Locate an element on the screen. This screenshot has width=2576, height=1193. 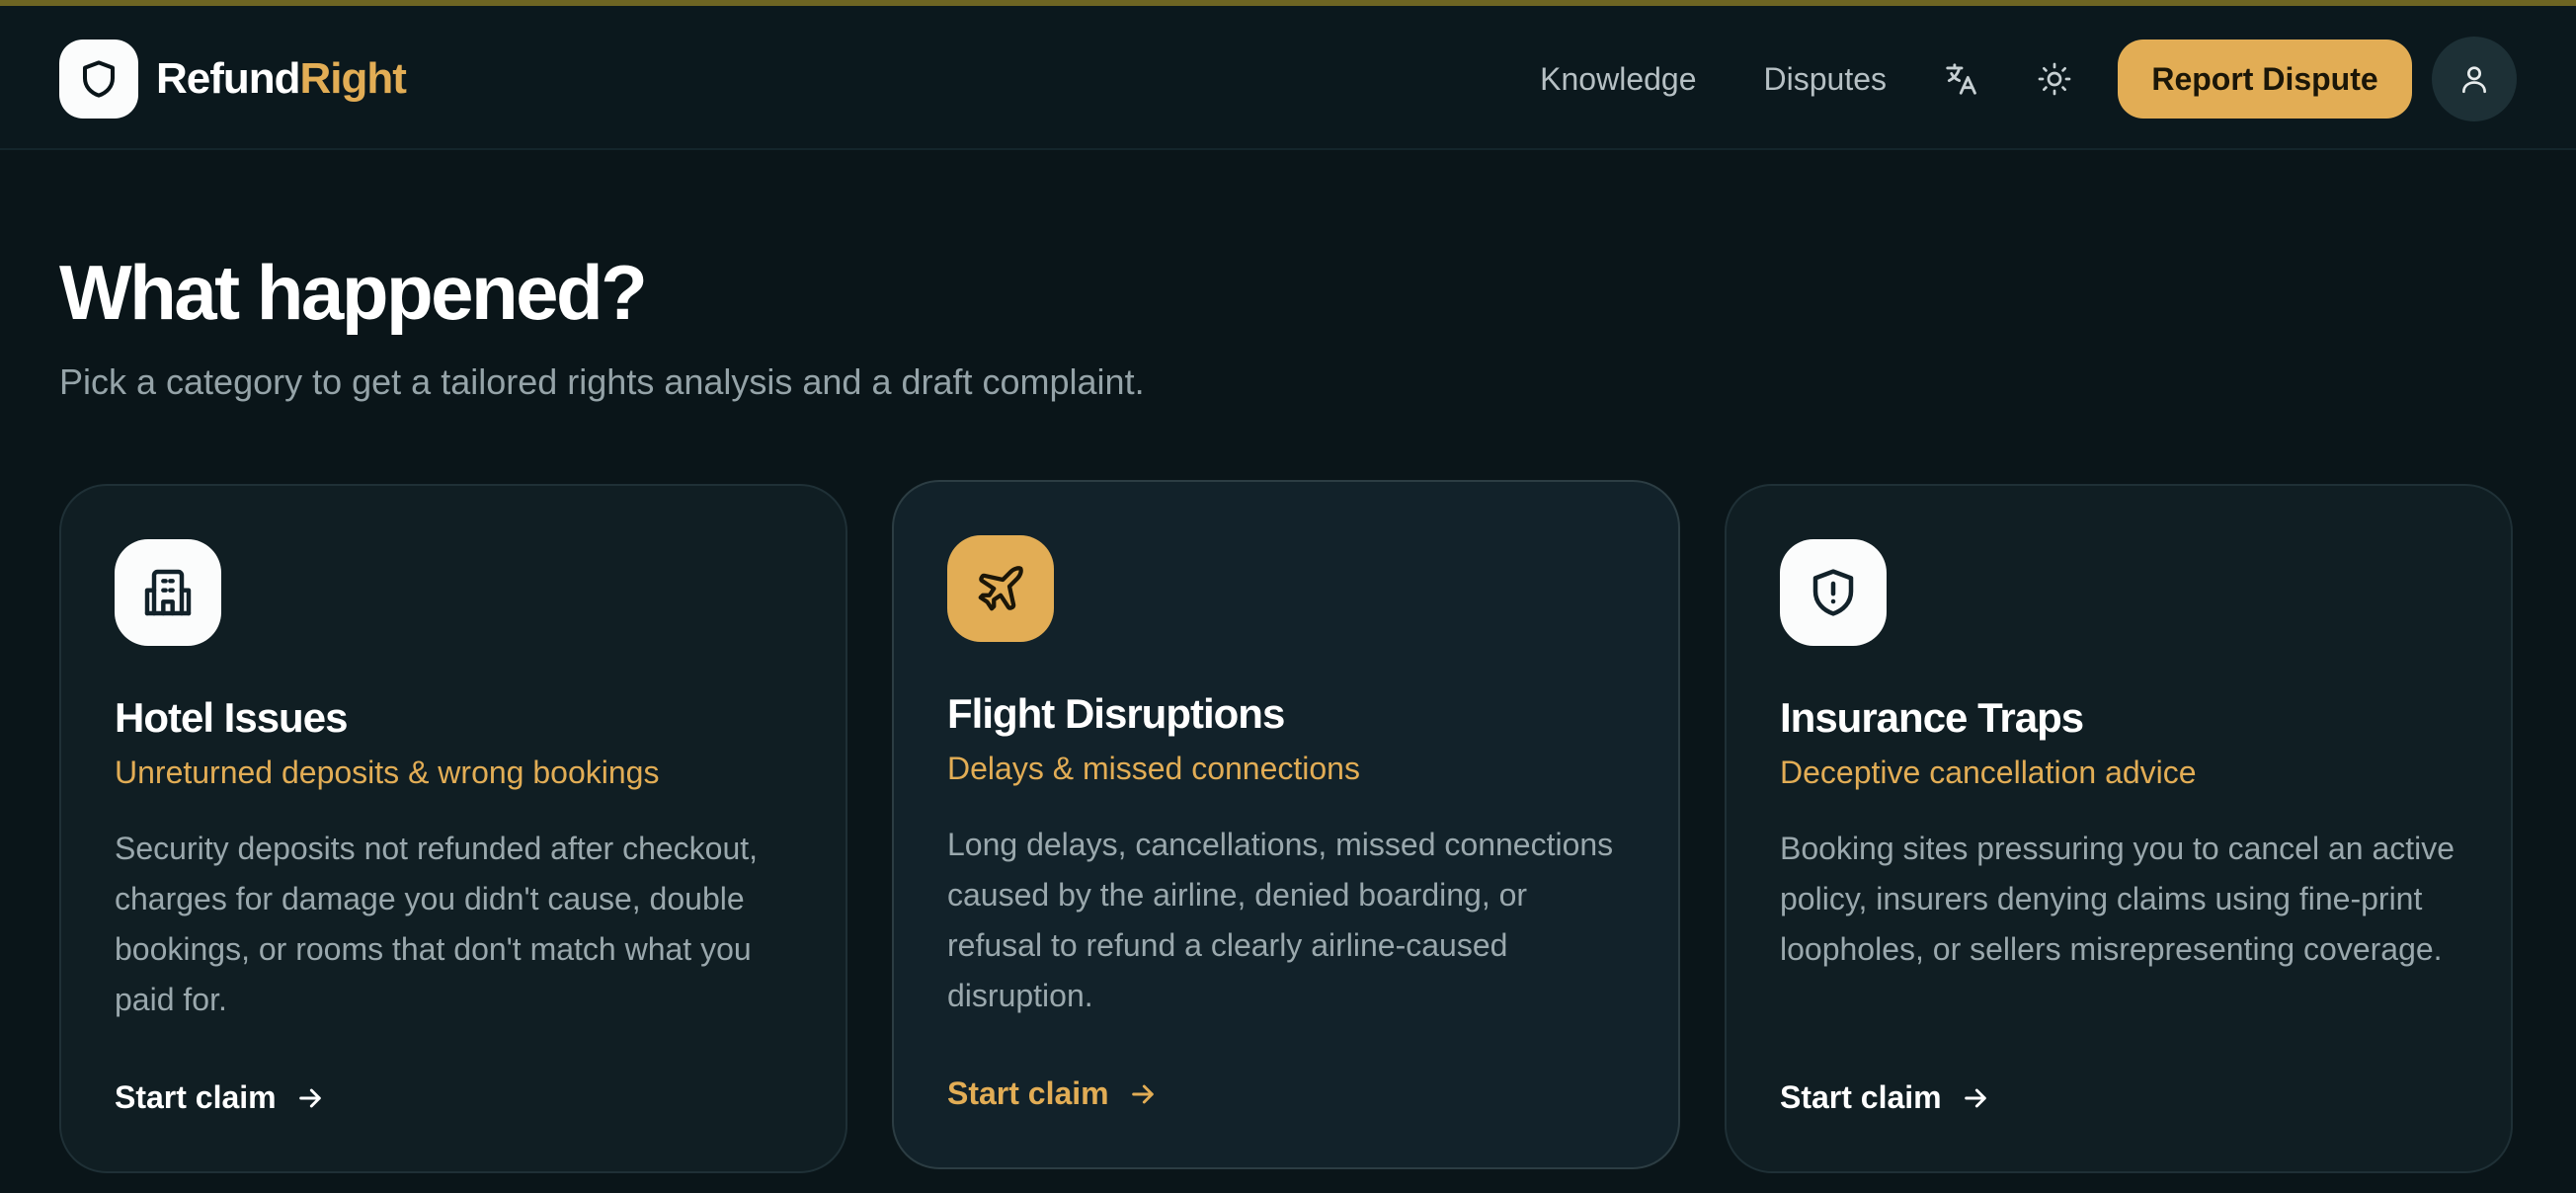
nav-link-knowledge: Knowledge is located at coordinates (1618, 79).